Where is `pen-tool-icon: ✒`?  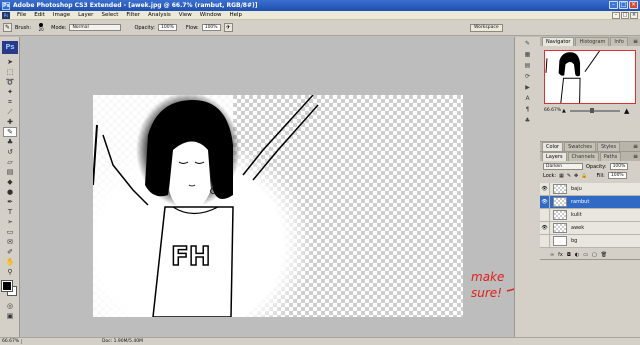
pen-tool-icon: ✒ is located at coordinates (10, 202).